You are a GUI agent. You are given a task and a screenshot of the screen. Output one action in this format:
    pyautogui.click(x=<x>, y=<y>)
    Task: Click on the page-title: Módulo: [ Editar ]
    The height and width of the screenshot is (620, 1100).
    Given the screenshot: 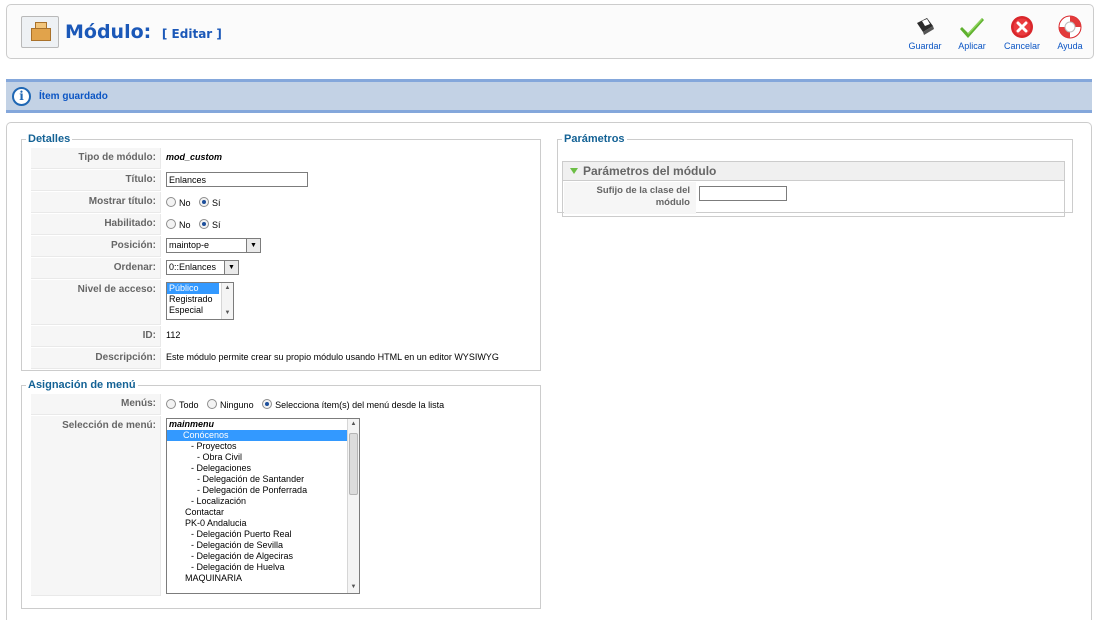 What is the action you would take?
    pyautogui.click(x=143, y=32)
    